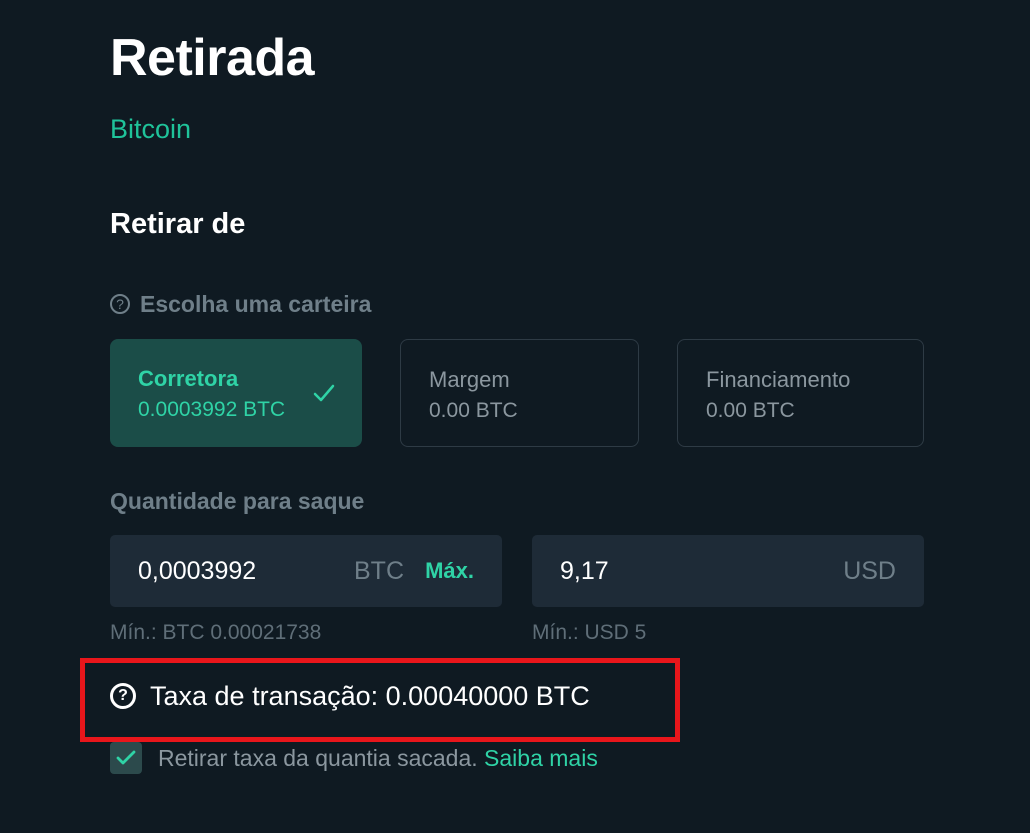  What do you see at coordinates (379, 570) in the screenshot?
I see `btc-unit-label: BTC` at bounding box center [379, 570].